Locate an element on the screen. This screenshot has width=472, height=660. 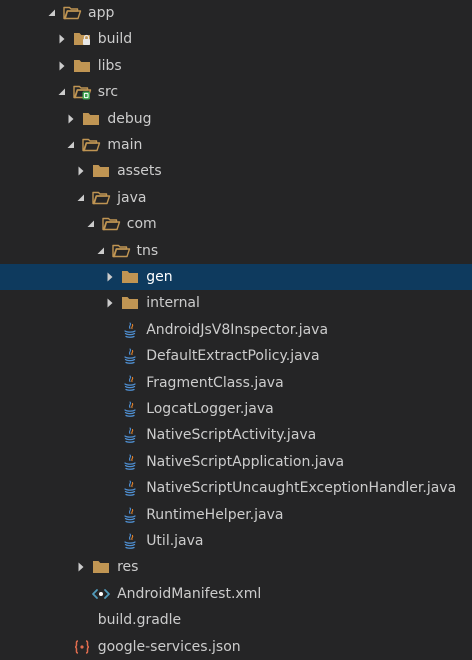
tree-item-label: src is located at coordinates (108, 92).